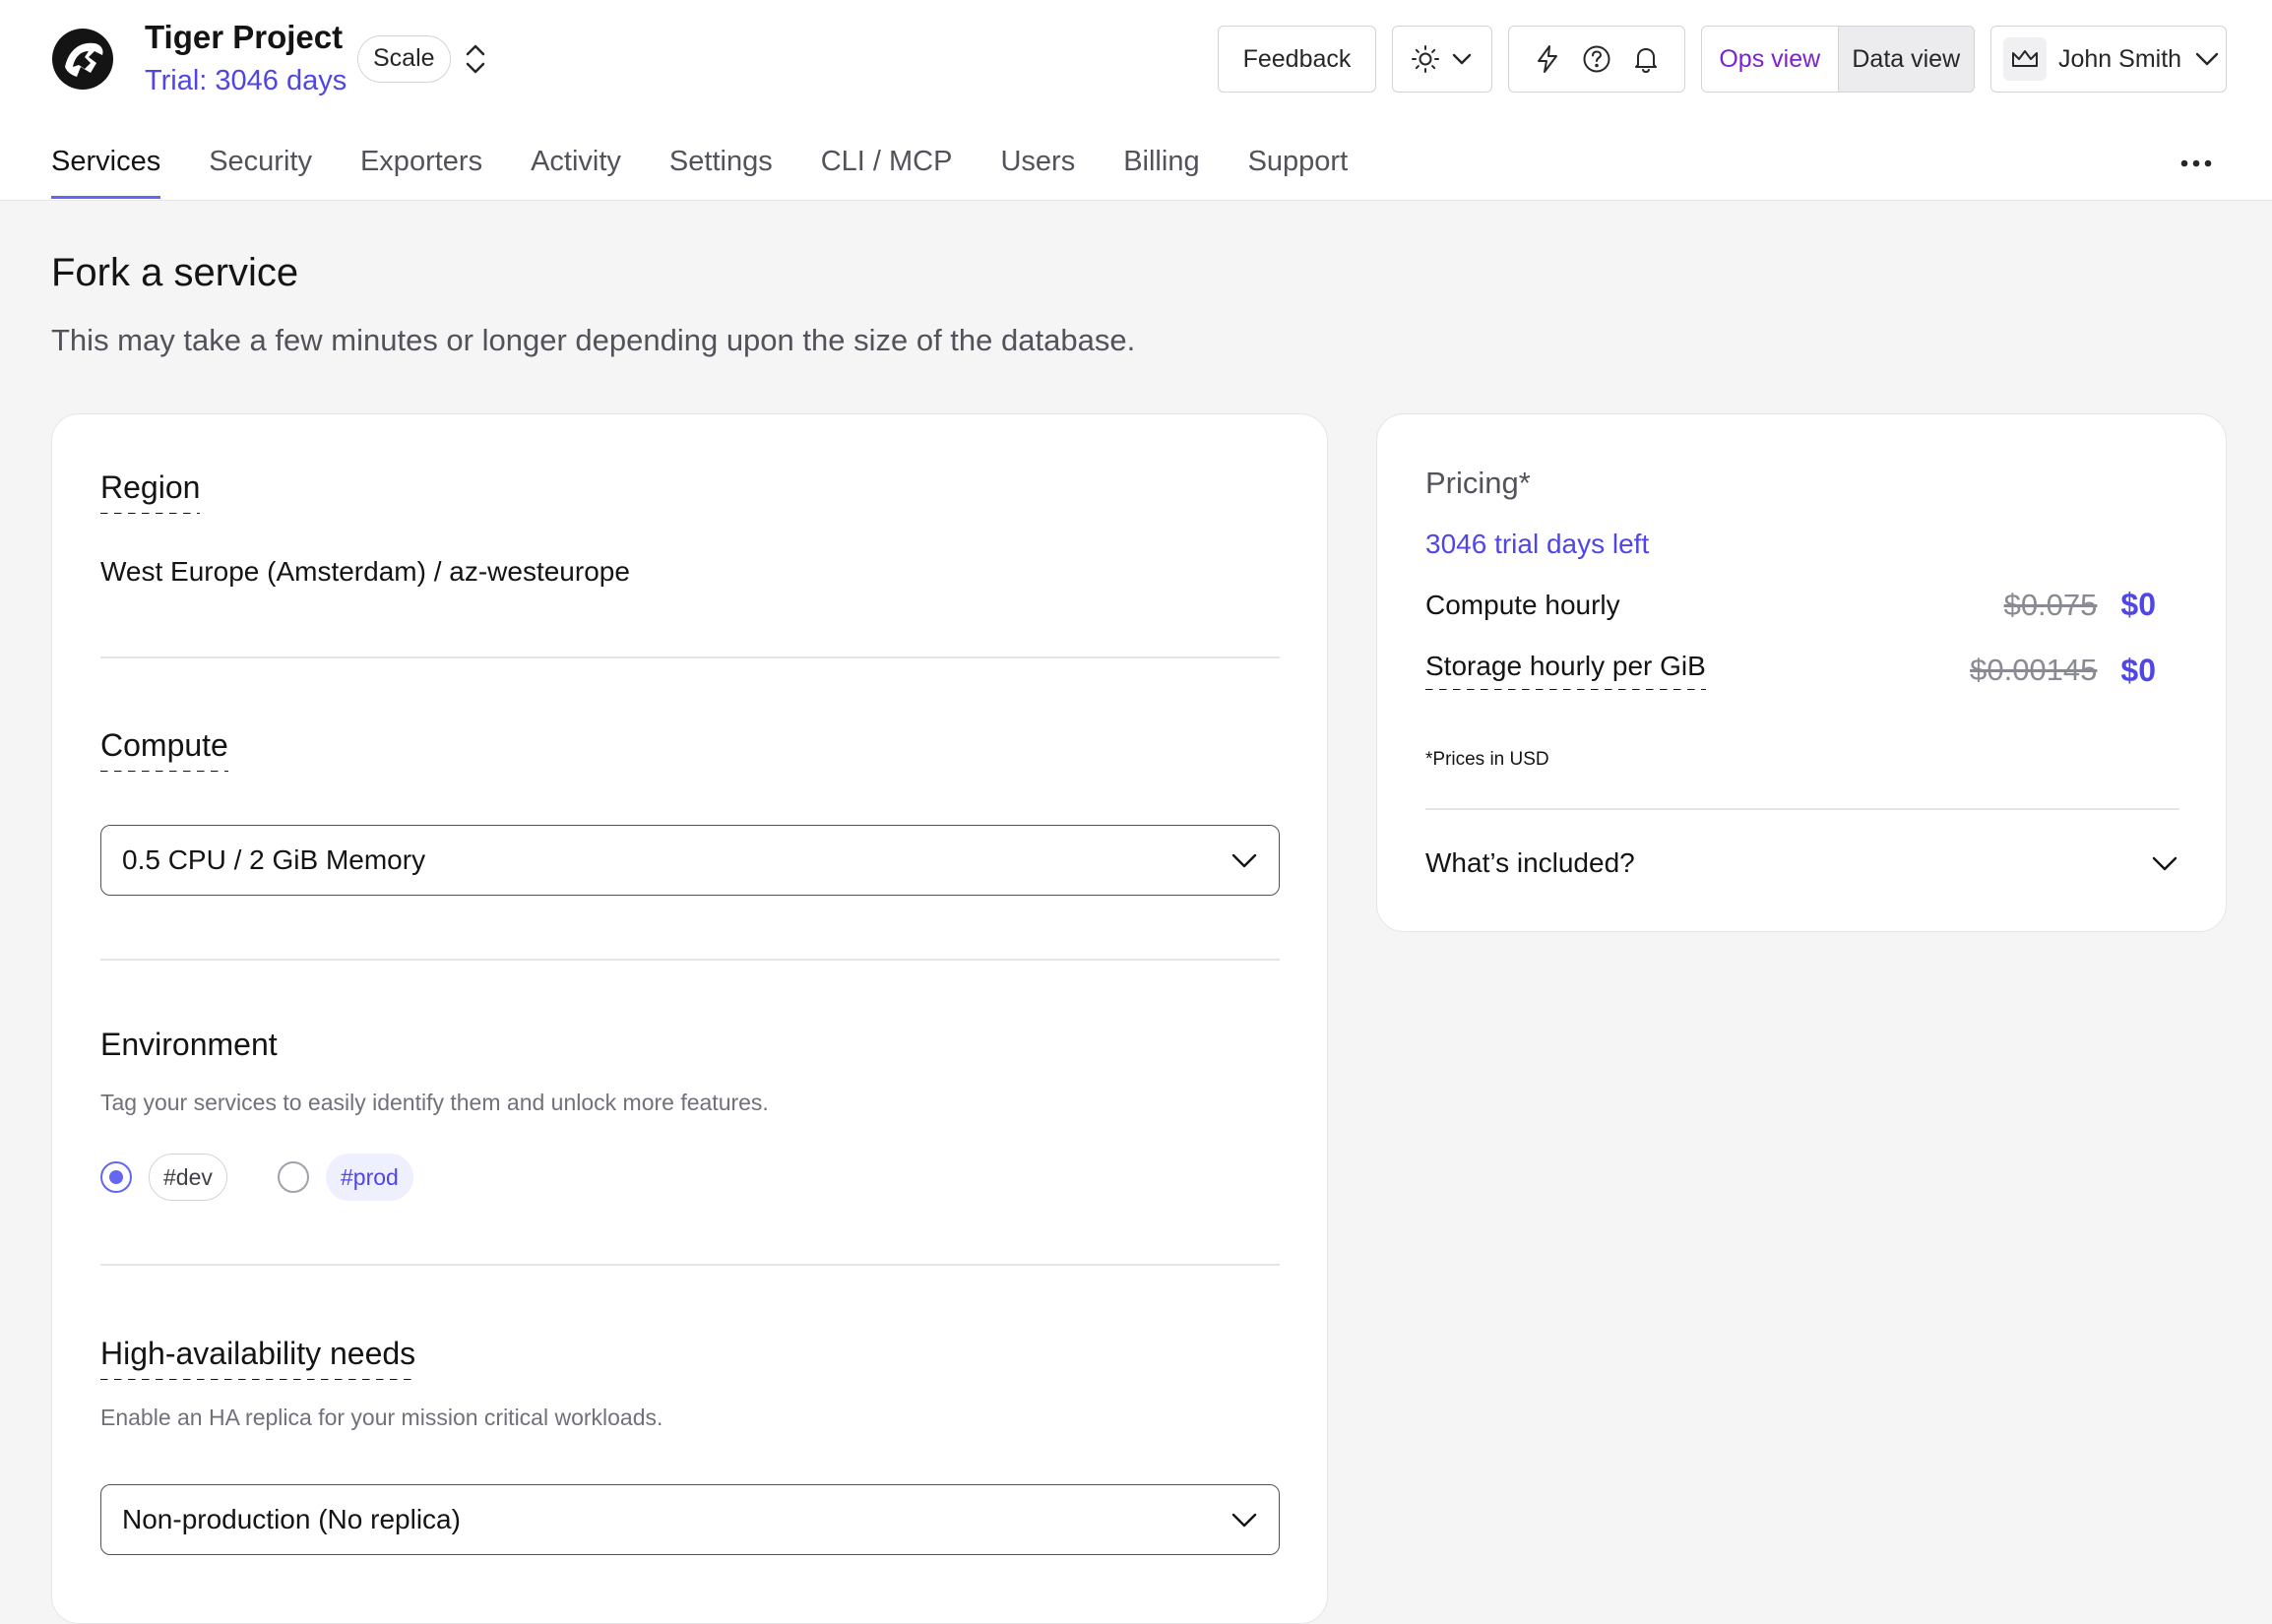 Image resolution: width=2272 pixels, height=1624 pixels. I want to click on tab-security: Security, so click(261, 172).